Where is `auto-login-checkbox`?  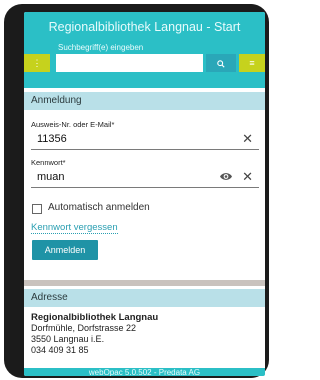 auto-login-checkbox is located at coordinates (37, 209).